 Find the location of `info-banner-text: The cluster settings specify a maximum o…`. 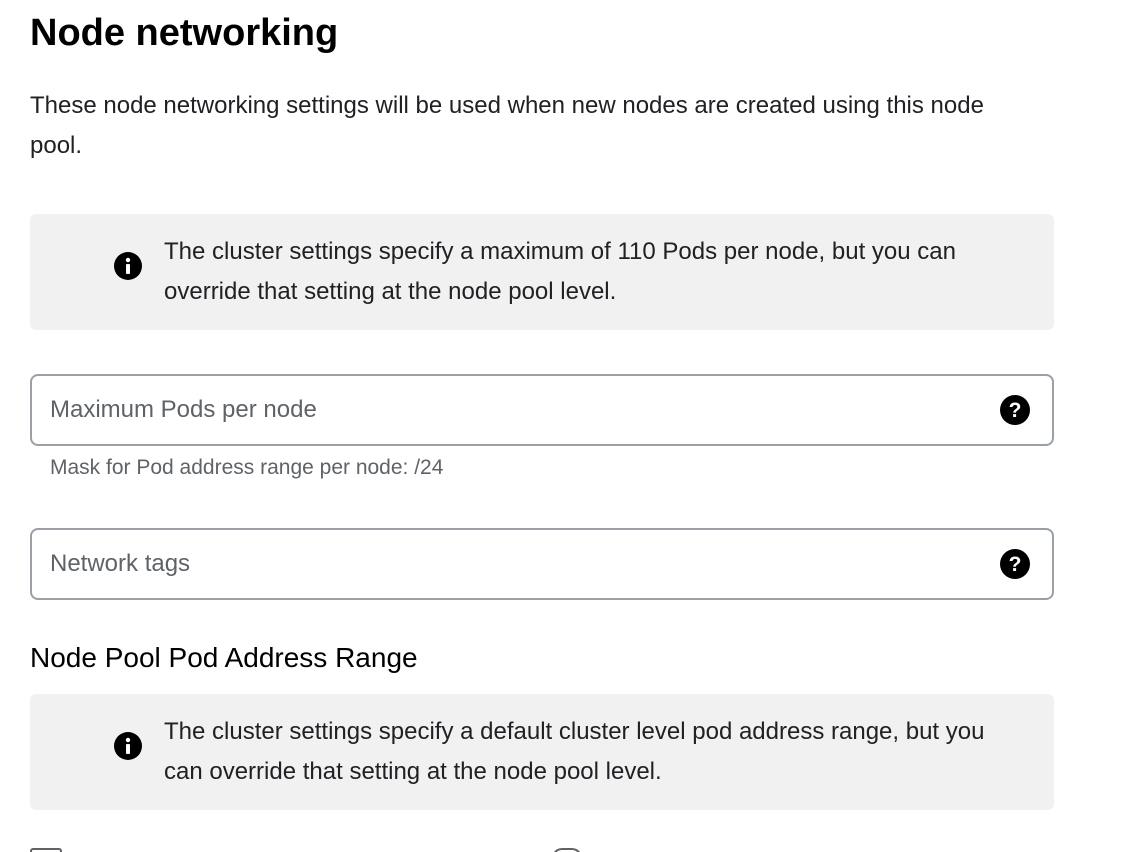

info-banner-text: The cluster settings specify a maximum o… is located at coordinates (560, 271).